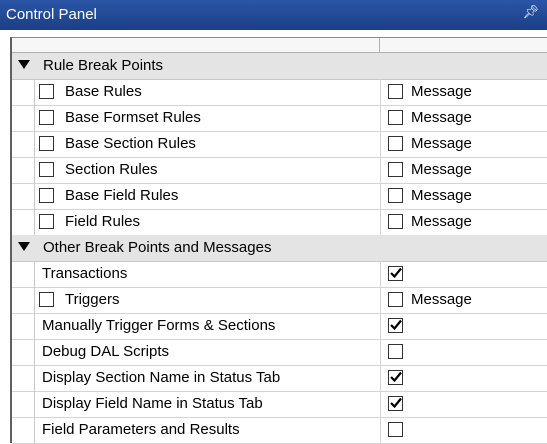  What do you see at coordinates (111, 169) in the screenshot?
I see `row-label: Section Rules` at bounding box center [111, 169].